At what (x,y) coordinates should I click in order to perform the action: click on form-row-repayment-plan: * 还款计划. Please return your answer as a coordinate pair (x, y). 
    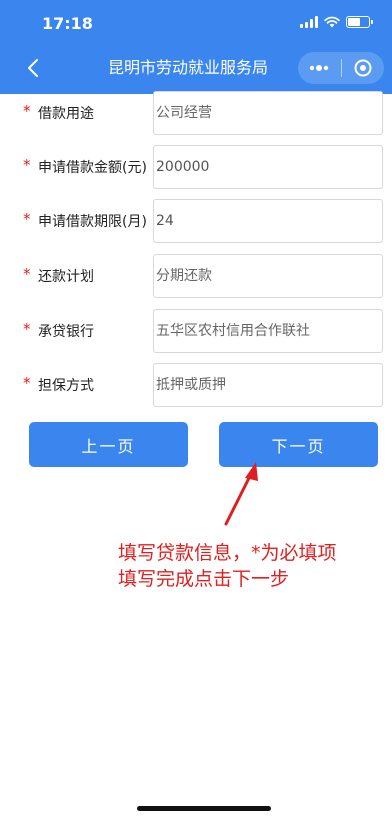
    Looking at the image, I should click on (196, 276).